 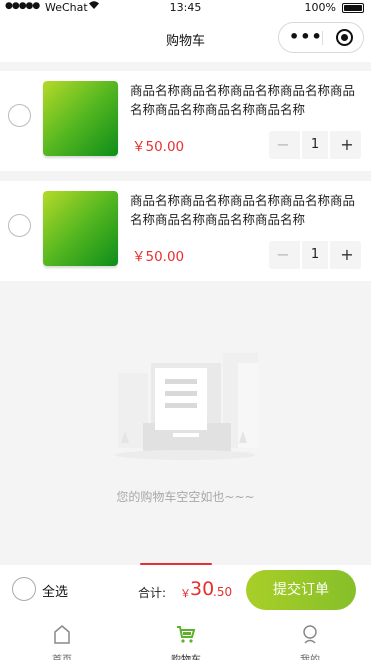 What do you see at coordinates (223, 592) in the screenshot?
I see `total-amount-decimal: .50` at bounding box center [223, 592].